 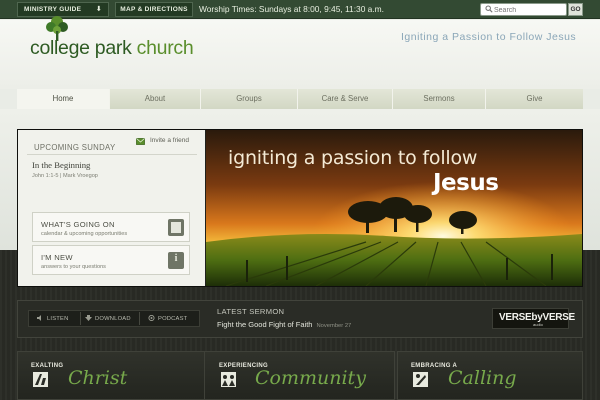 I want to click on im-new-title: I'M NEW, so click(x=57, y=257).